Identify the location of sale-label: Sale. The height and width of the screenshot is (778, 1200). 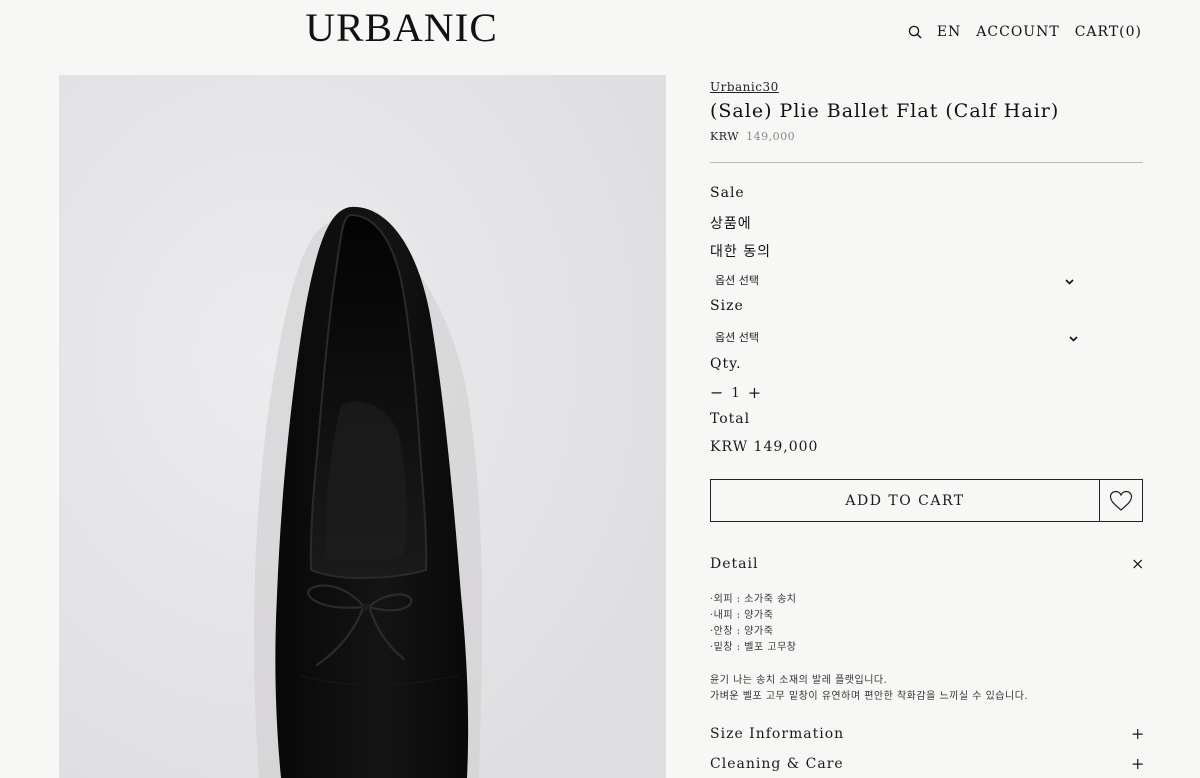
(727, 193).